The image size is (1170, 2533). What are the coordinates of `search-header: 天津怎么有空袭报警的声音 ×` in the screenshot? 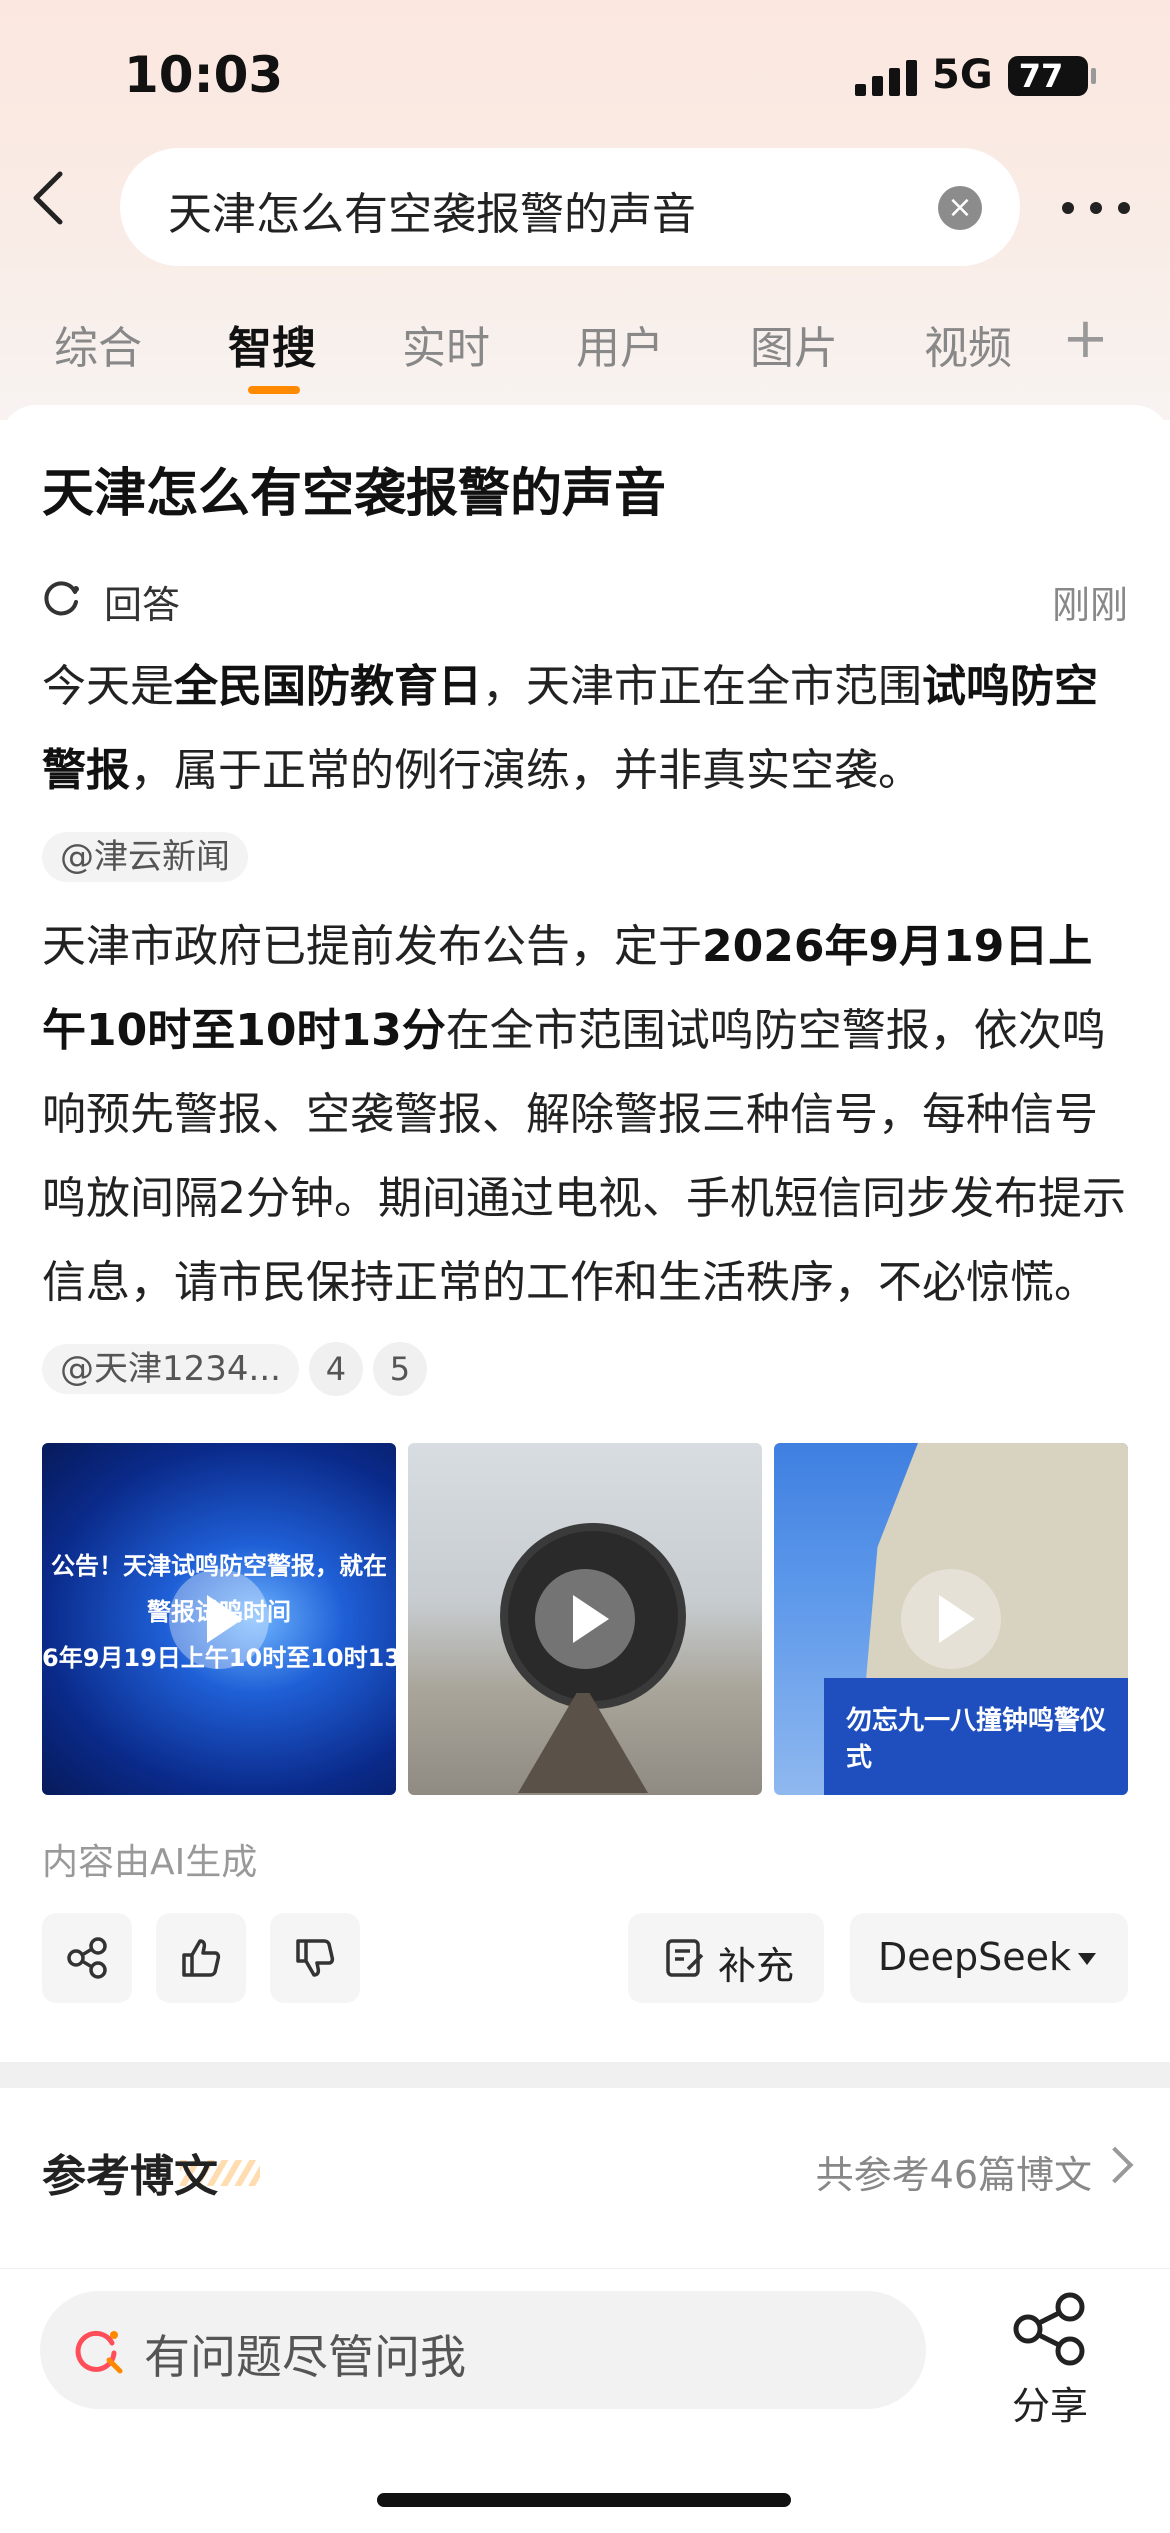 It's located at (585, 208).